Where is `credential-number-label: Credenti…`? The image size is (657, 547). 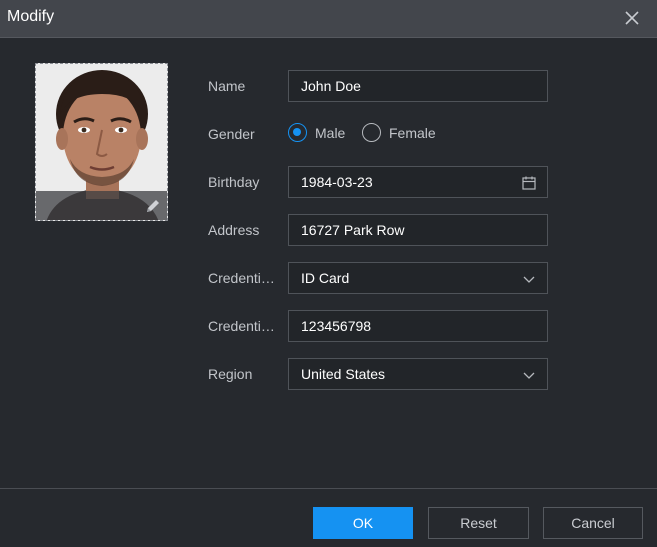 credential-number-label: Credenti… is located at coordinates (241, 326).